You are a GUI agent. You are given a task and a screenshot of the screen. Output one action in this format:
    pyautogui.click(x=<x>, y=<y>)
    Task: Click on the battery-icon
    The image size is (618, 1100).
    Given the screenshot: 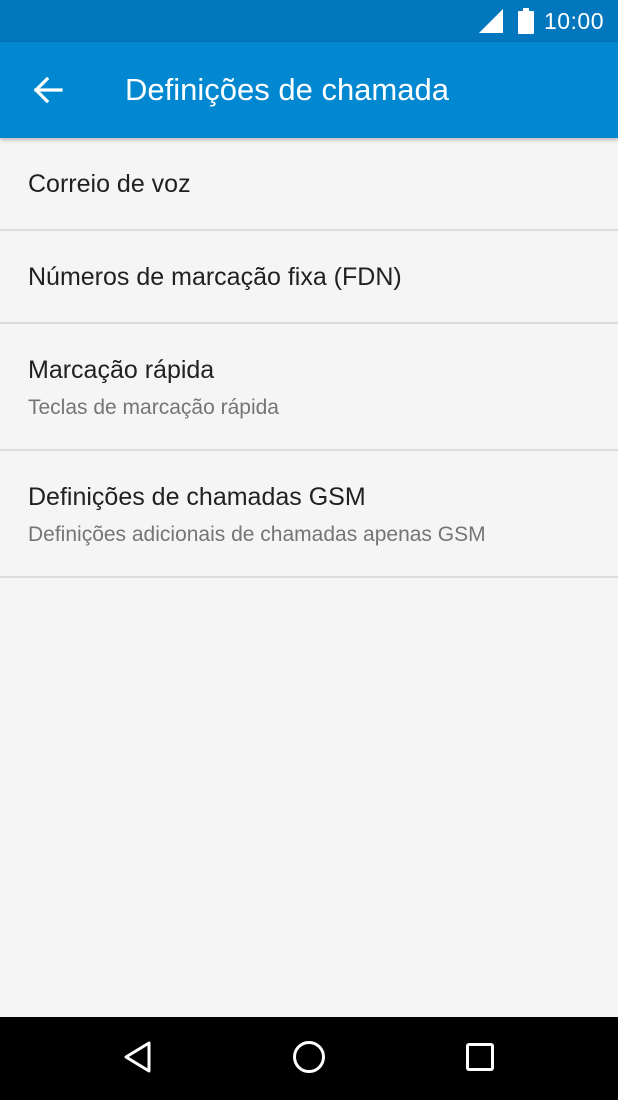 What is the action you would take?
    pyautogui.click(x=525, y=21)
    